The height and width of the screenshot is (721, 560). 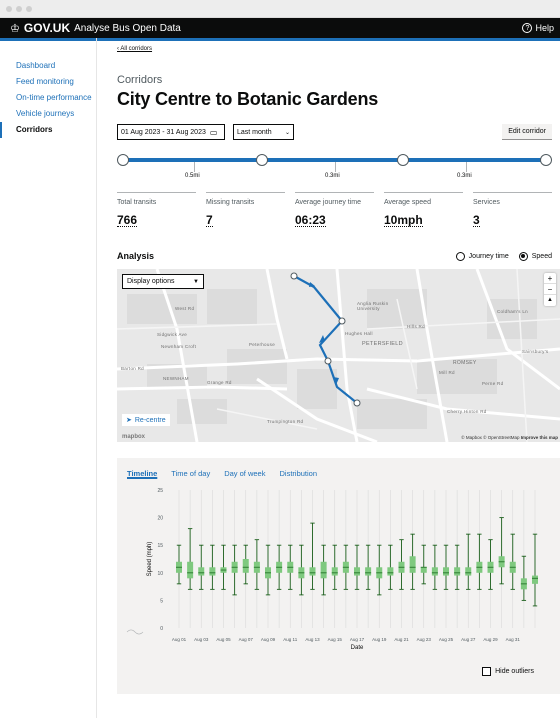 What do you see at coordinates (48, 98) in the screenshot?
I see `sidebar-item-on-time-performance: On-time performance` at bounding box center [48, 98].